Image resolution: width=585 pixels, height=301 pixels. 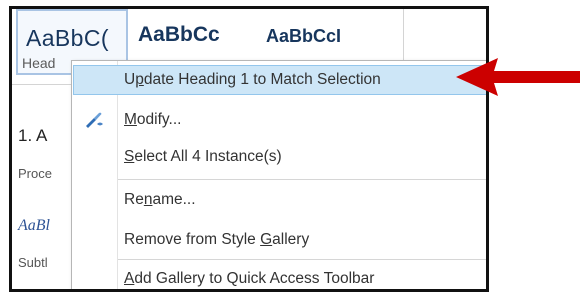 I want to click on style-sample-text: AaBbCcI, so click(x=304, y=36).